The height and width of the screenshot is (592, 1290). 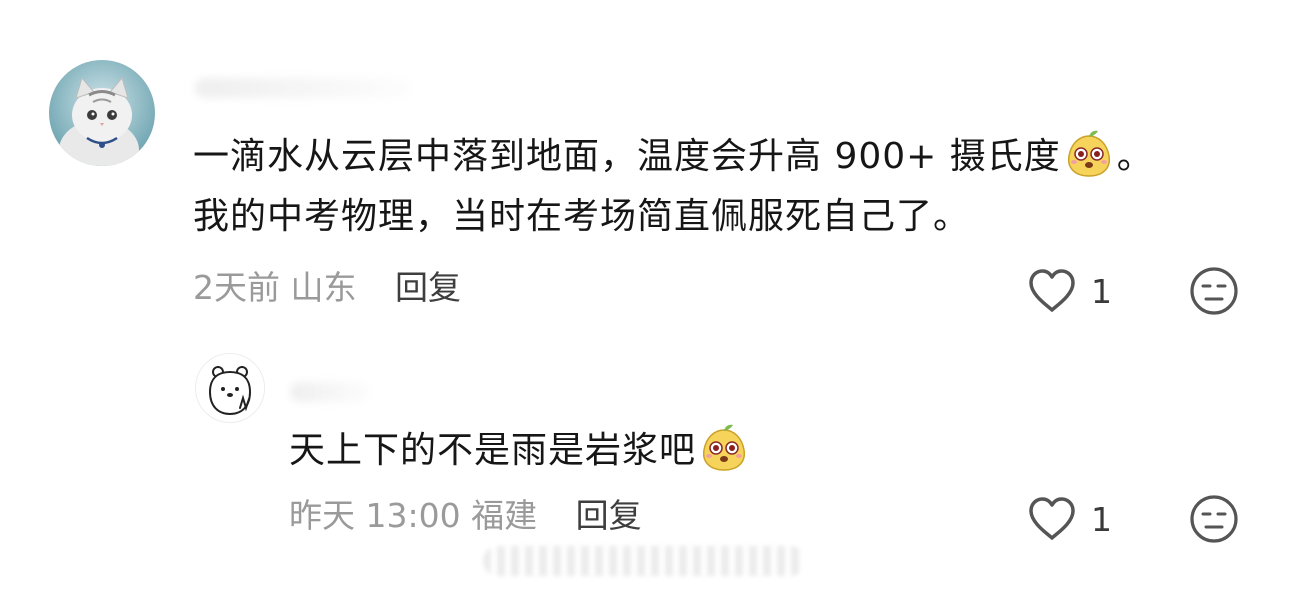 I want to click on comment-meta: 昨天 13:00 福建 回复, so click(x=465, y=516).